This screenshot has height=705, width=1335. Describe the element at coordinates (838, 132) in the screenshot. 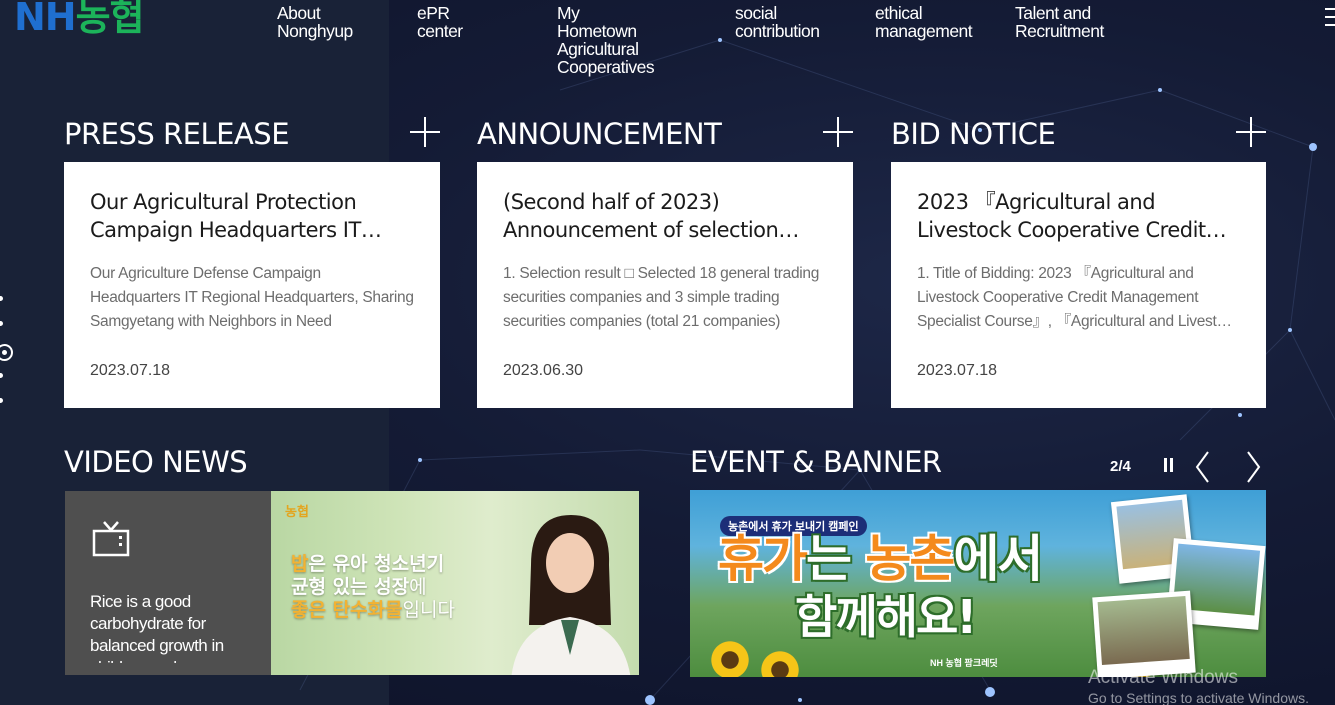

I see `announcement-more-plus-icon` at that location.